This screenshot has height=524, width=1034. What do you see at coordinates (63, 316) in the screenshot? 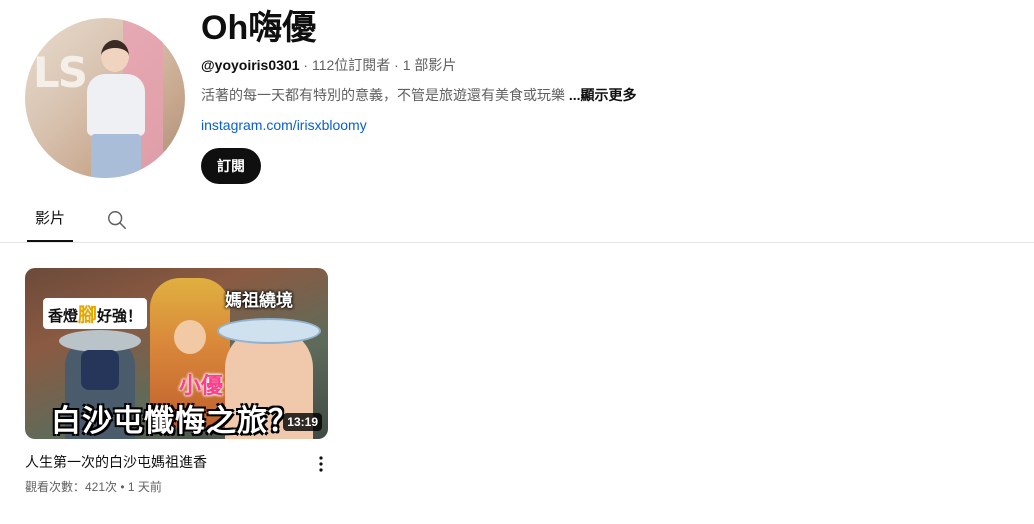
I see `caption-part: 香燈` at bounding box center [63, 316].